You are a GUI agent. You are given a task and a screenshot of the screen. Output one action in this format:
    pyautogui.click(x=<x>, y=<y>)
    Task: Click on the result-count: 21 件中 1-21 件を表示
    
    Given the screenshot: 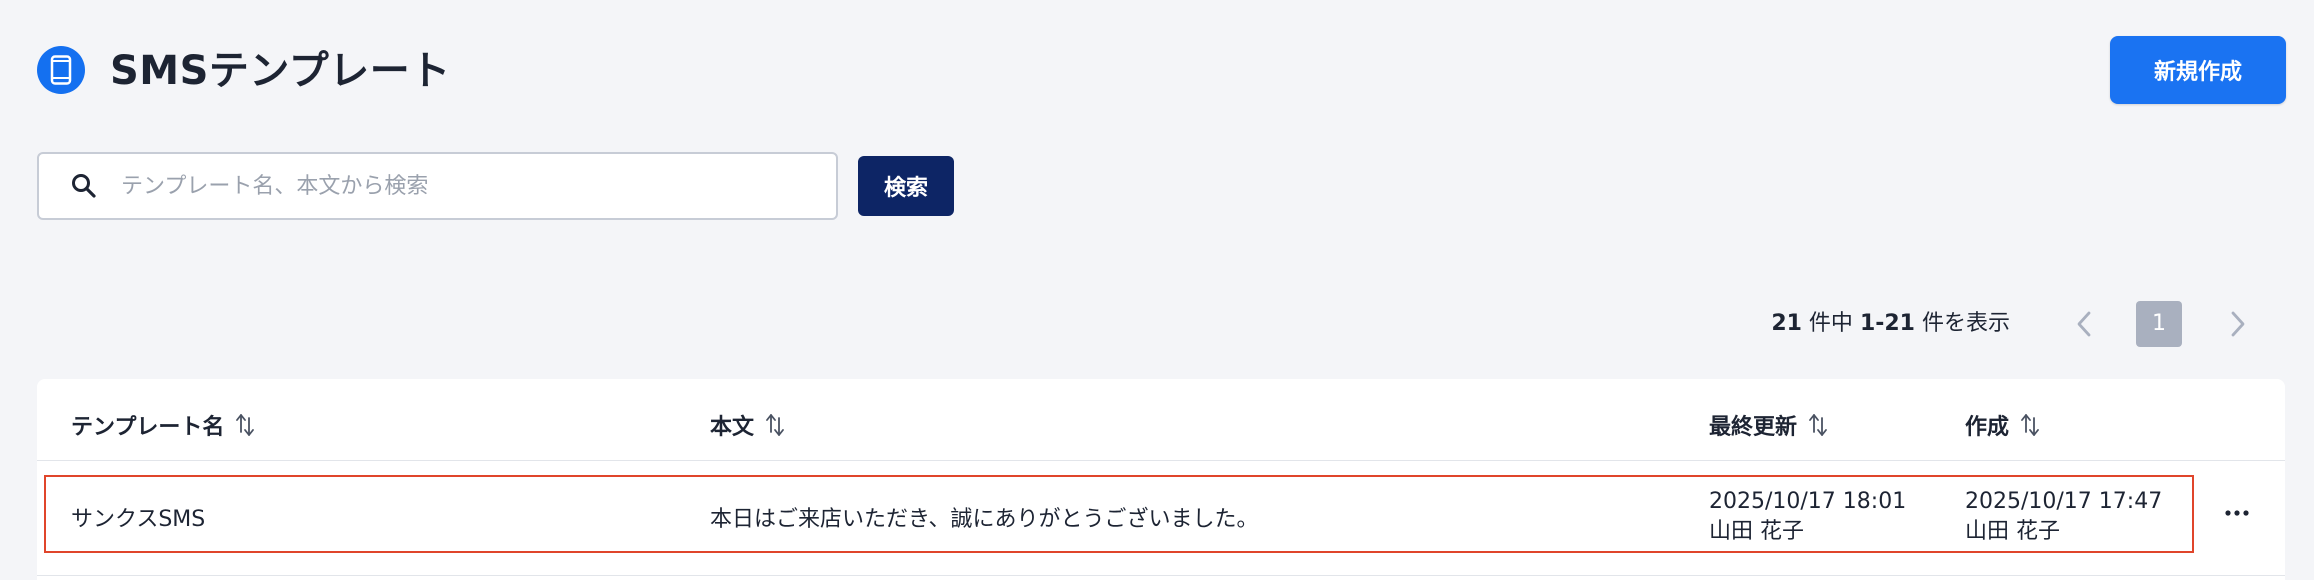 What is the action you would take?
    pyautogui.click(x=1870, y=324)
    